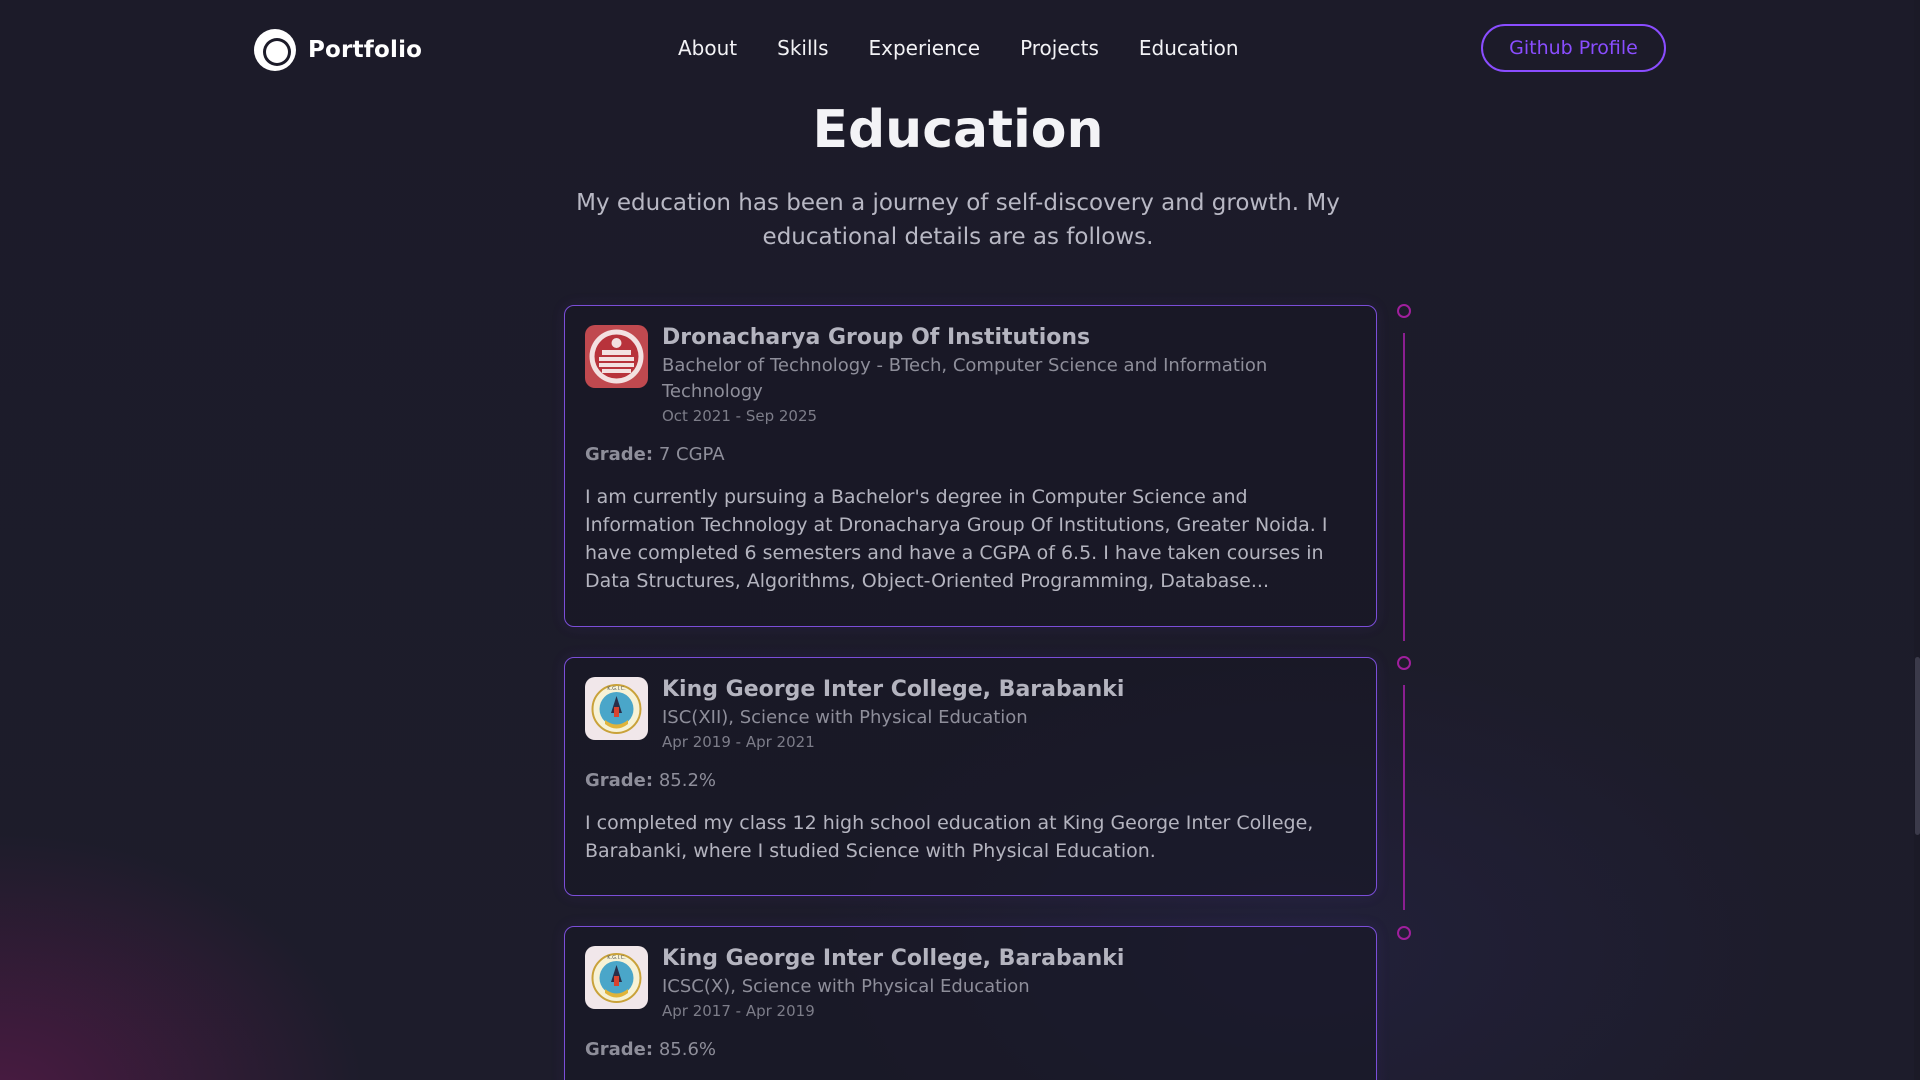  I want to click on logo: Portfolio, so click(337, 50).